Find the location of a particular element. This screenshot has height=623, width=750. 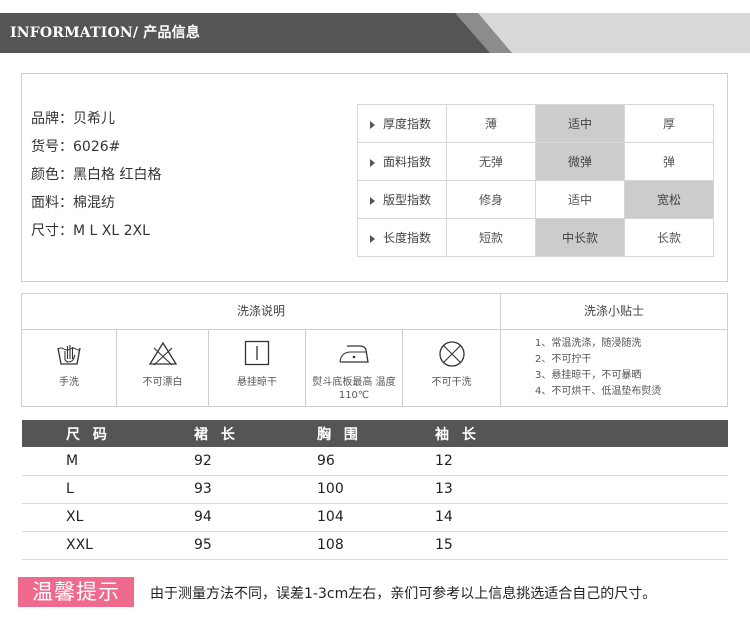

index-option: 无弹 is located at coordinates (491, 161).